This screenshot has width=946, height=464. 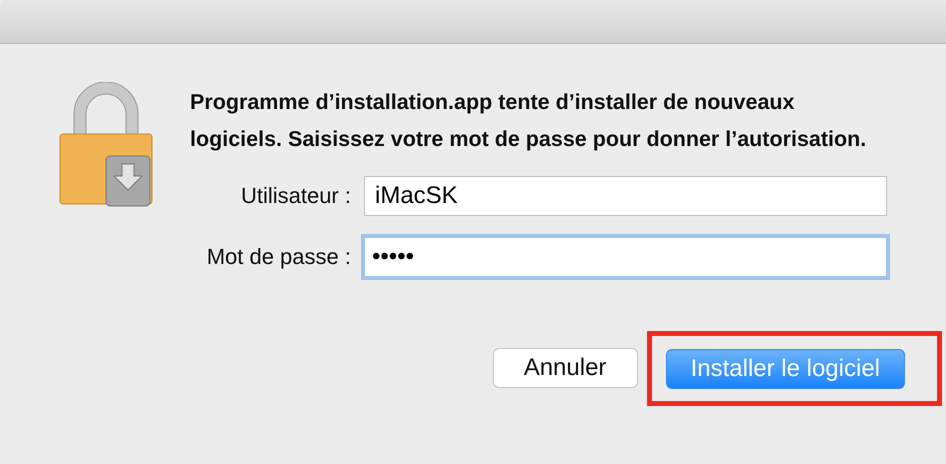 What do you see at coordinates (625, 257) in the screenshot?
I see `text-field: •••••` at bounding box center [625, 257].